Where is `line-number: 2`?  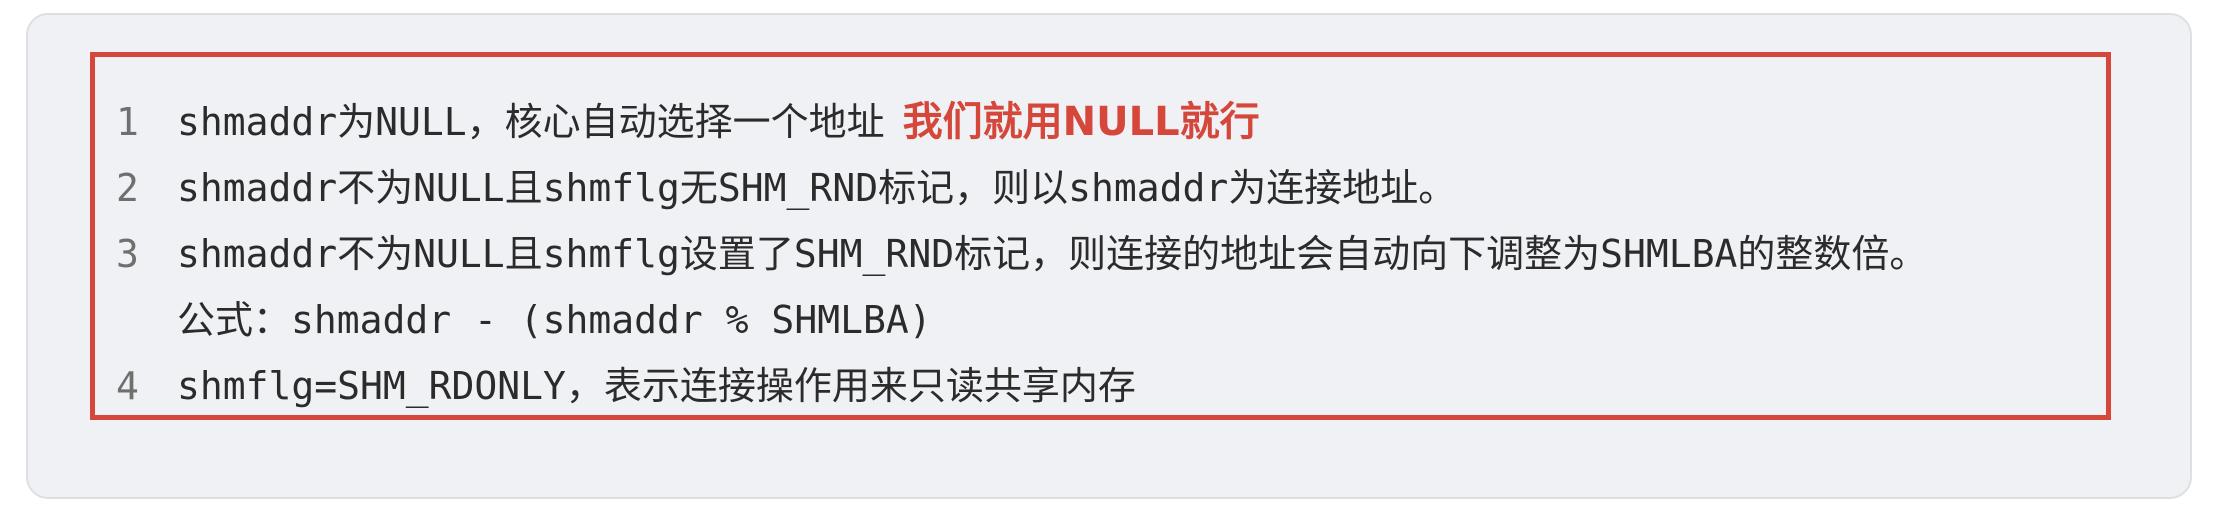 line-number: 2 is located at coordinates (127, 188).